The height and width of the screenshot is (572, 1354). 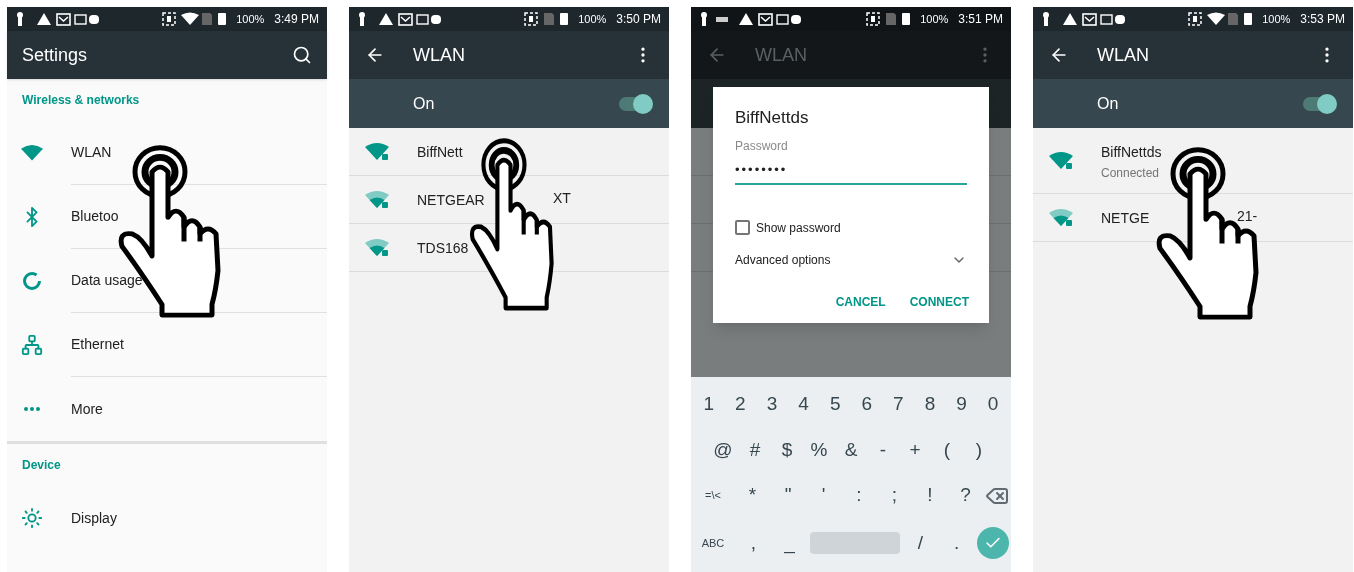 What do you see at coordinates (772, 404) in the screenshot?
I see `keyboard-key: 3` at bounding box center [772, 404].